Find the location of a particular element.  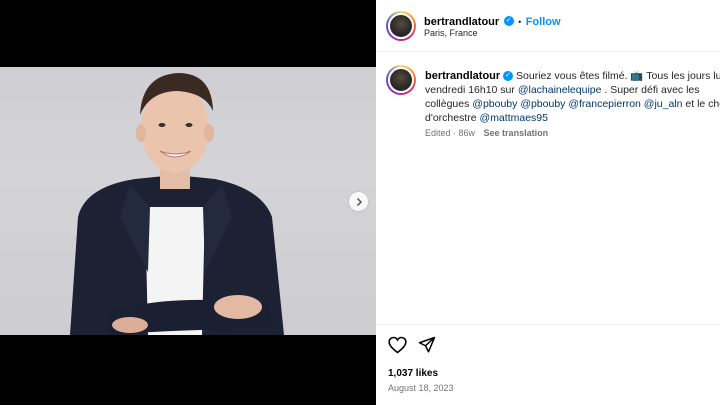

tv-emoji: 📺 is located at coordinates (637, 76).